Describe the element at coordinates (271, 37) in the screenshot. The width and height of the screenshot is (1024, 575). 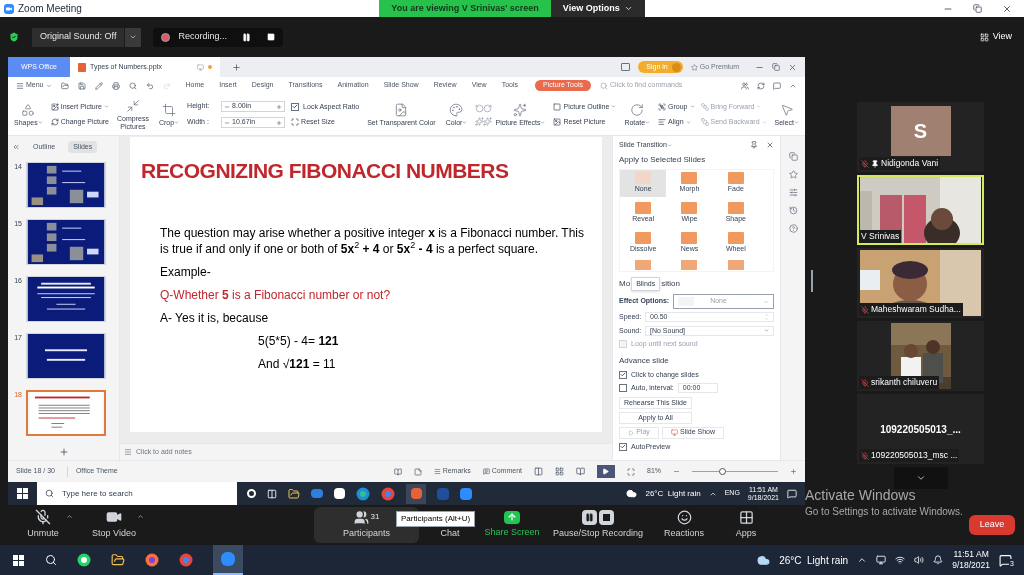
I see `stop-icon` at that location.